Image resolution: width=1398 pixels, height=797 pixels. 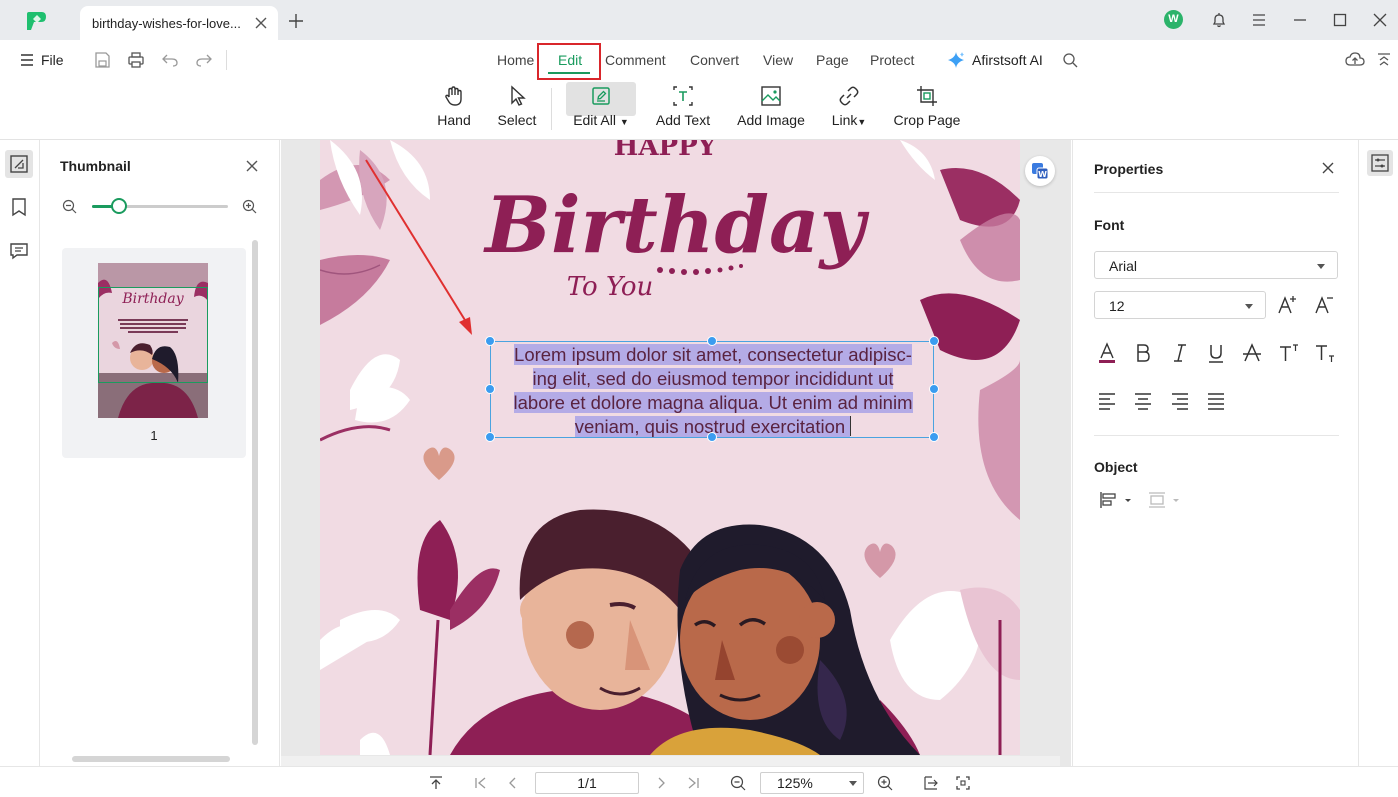 I want to click on close-properties-icon, so click(x=1328, y=168).